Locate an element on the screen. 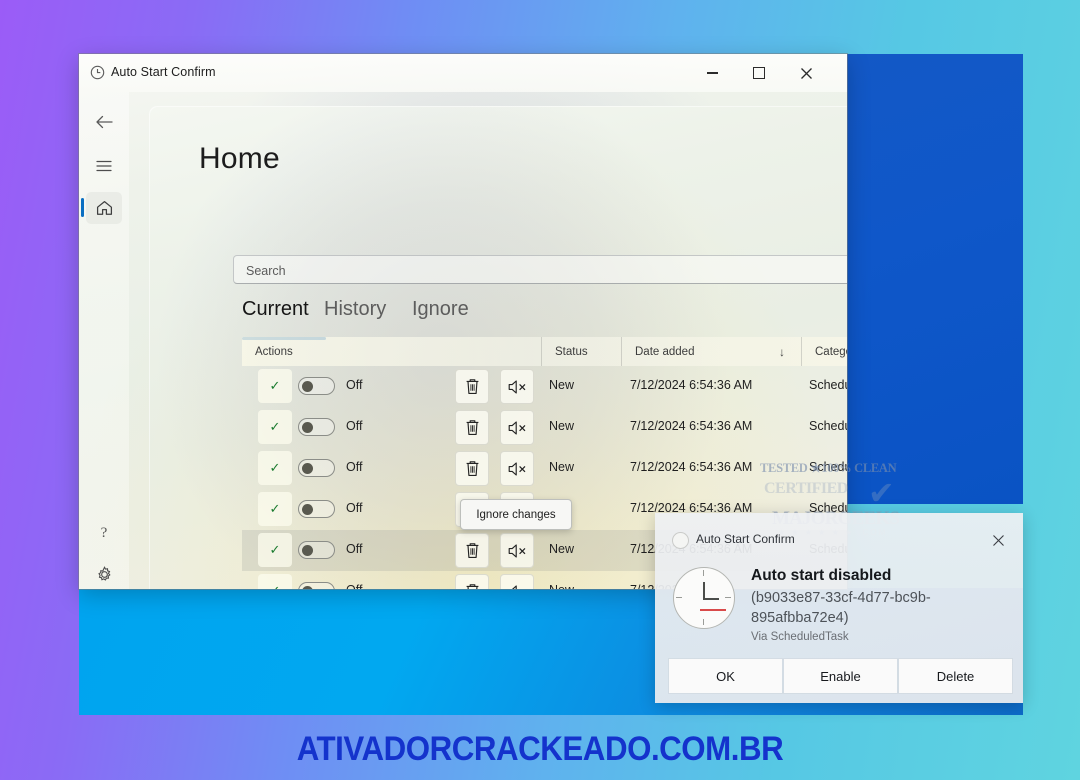 The width and height of the screenshot is (1080, 780). ignore-changes-tooltip: Ignore changes is located at coordinates (516, 514).